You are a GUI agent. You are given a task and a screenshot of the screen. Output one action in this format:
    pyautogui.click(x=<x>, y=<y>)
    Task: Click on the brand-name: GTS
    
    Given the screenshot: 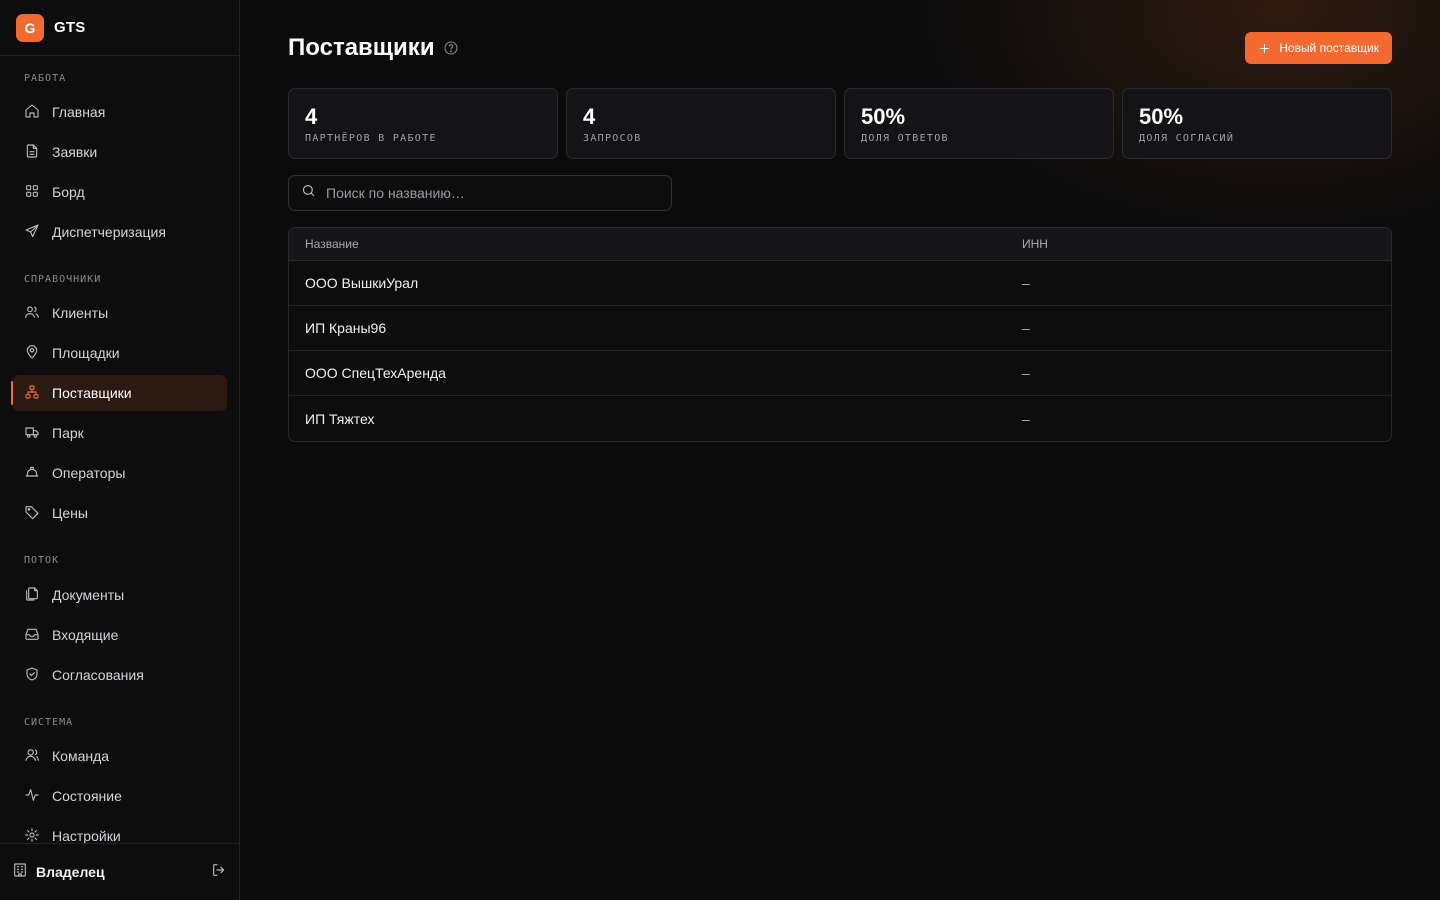 What is the action you would take?
    pyautogui.click(x=70, y=27)
    